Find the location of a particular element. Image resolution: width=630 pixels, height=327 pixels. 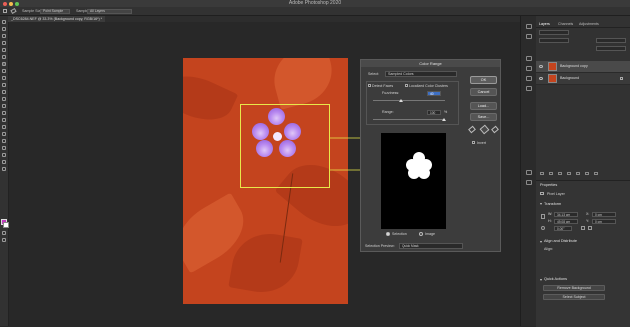

selection-radio is located at coordinates (388, 234).